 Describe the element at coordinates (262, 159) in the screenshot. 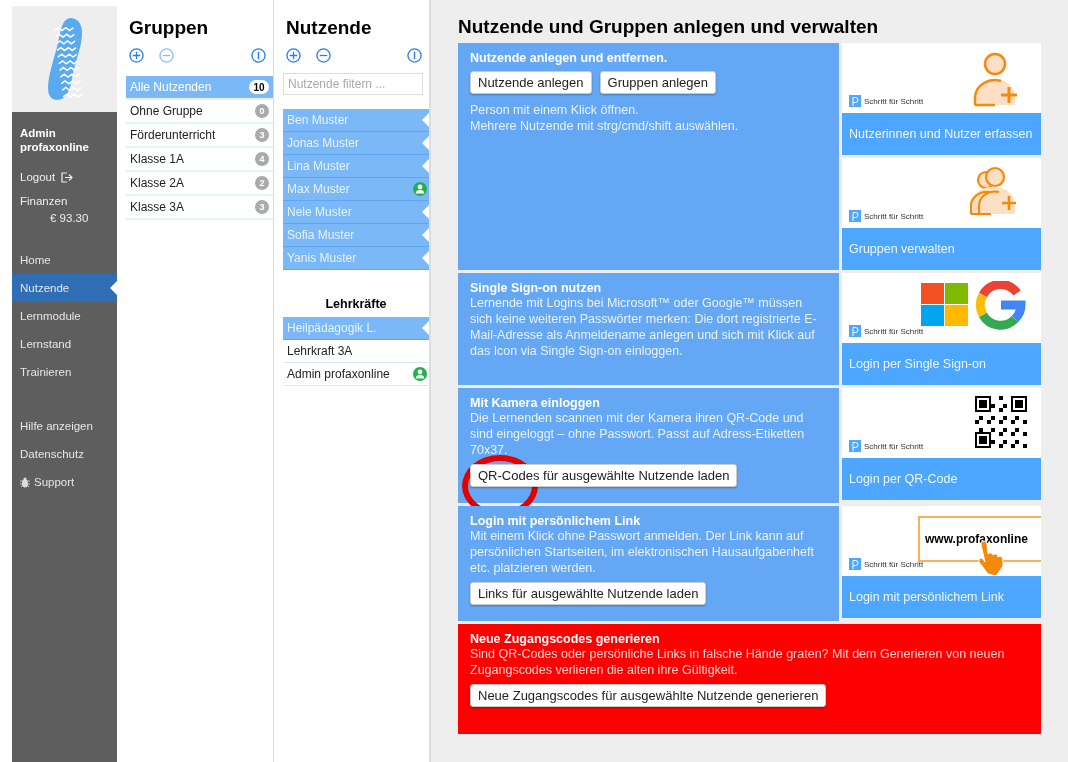

I see `count-badge: 4` at that location.